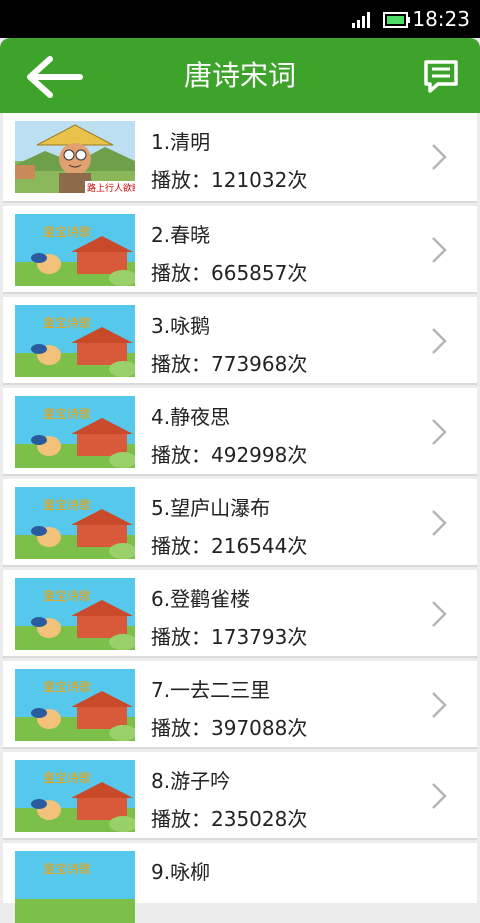  I want to click on signal-icon, so click(361, 20).